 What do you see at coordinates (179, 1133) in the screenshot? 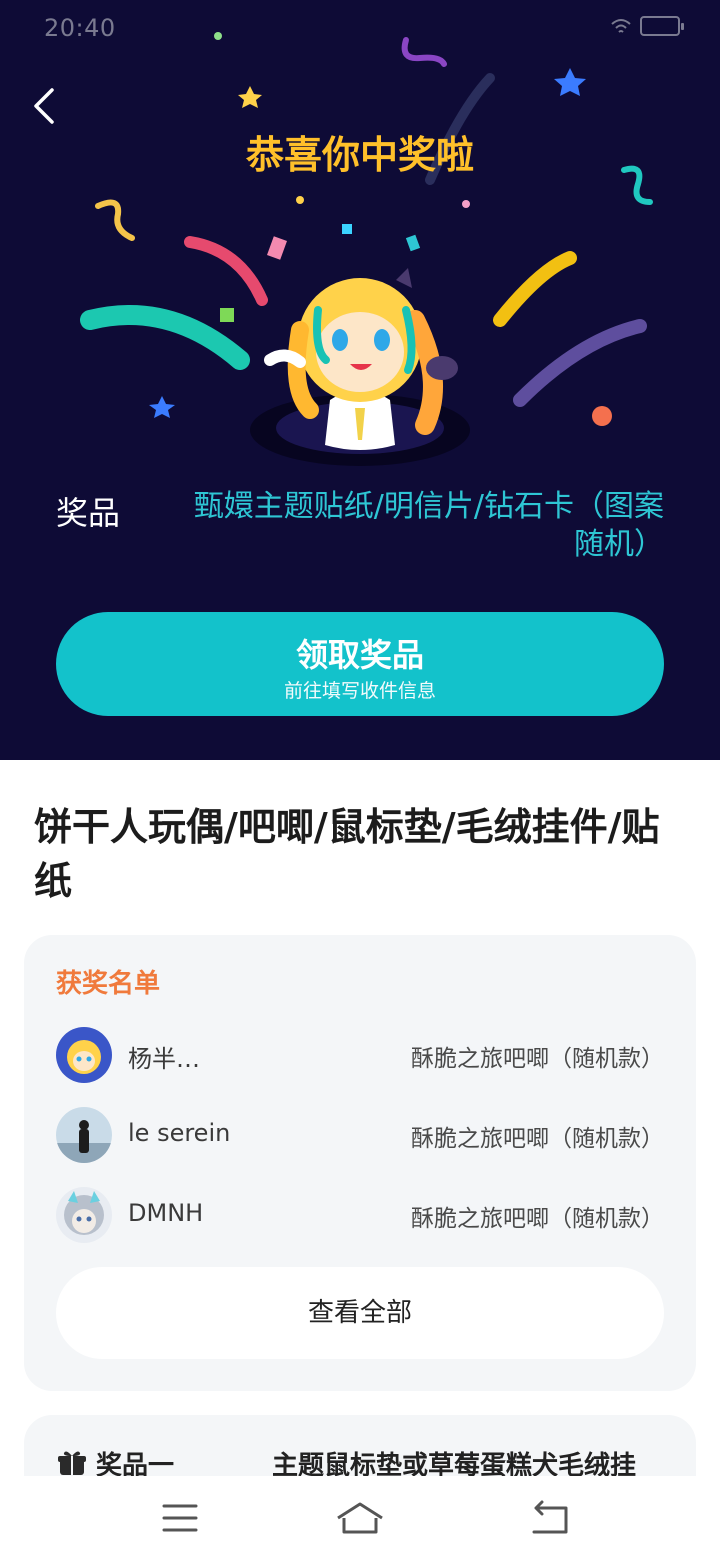
I see `winner-name: le serein` at bounding box center [179, 1133].